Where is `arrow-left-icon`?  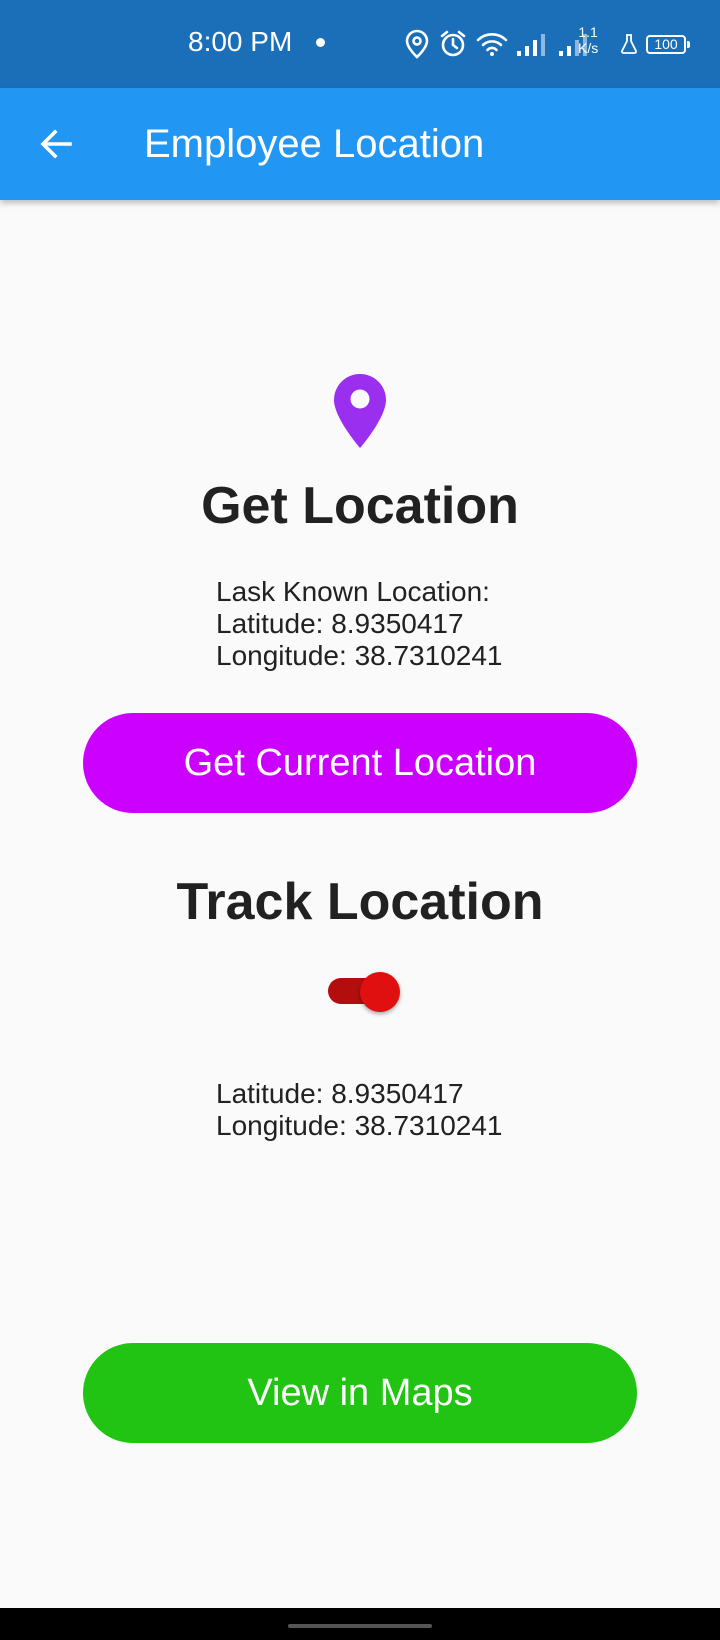
arrow-left-icon is located at coordinates (56, 144).